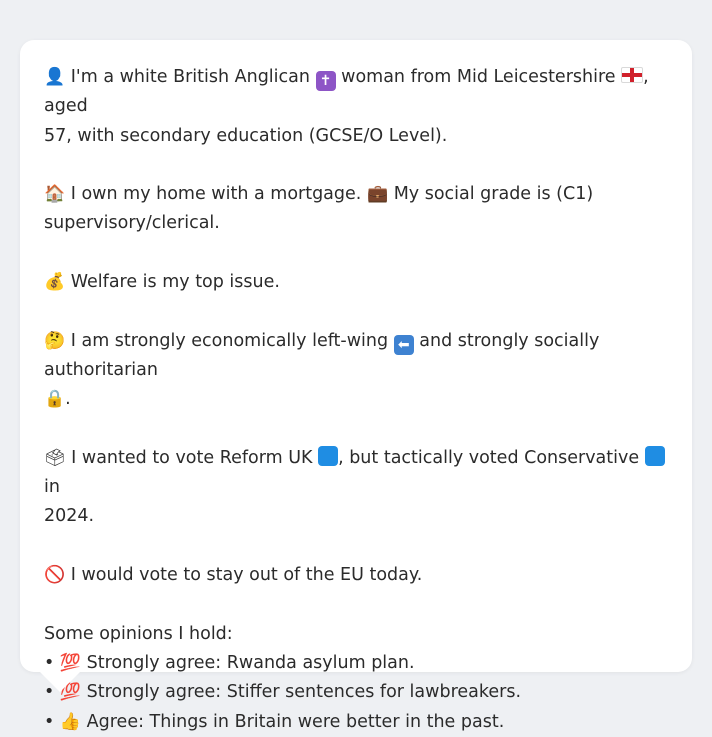  Describe the element at coordinates (328, 455) in the screenshot. I see `reform-blue-square-icon` at that location.